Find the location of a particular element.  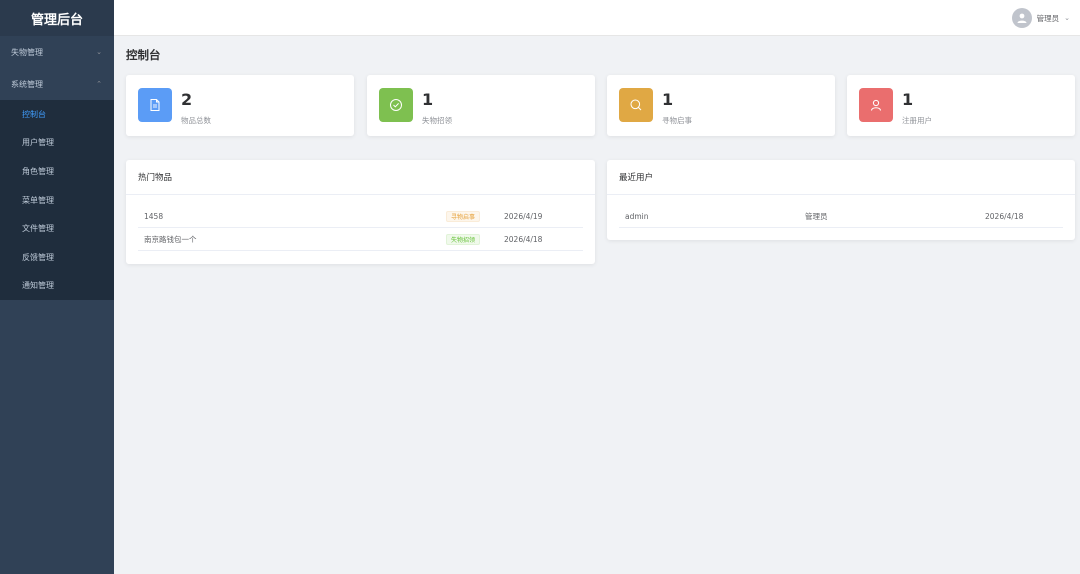

document-icon is located at coordinates (155, 105).